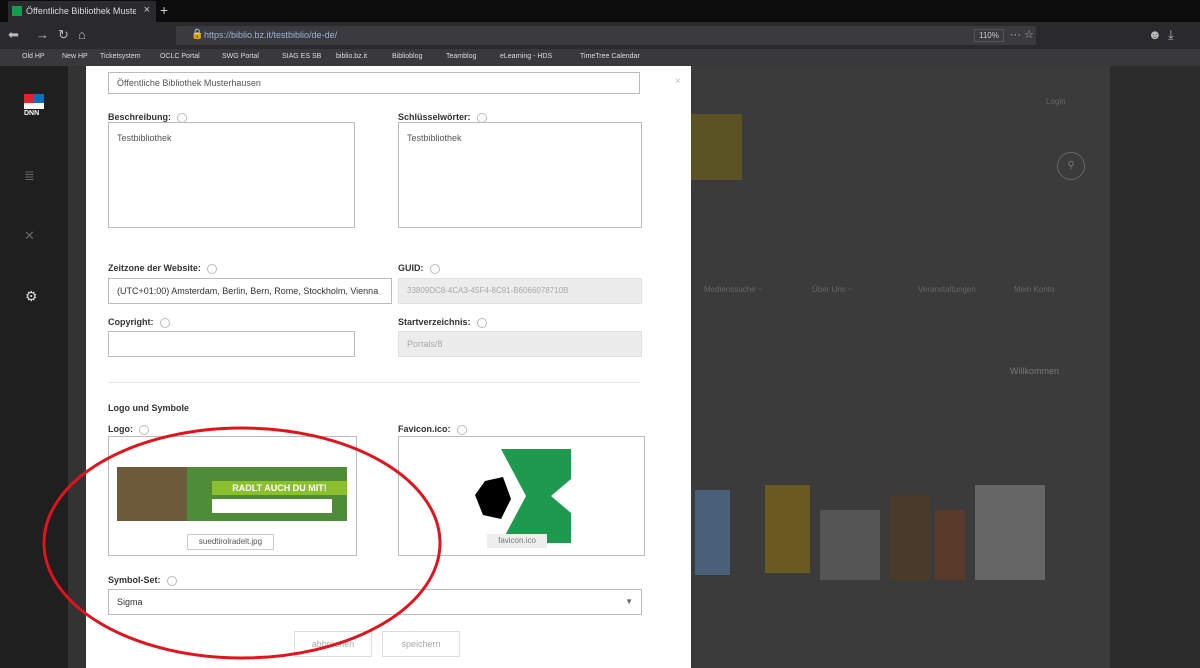 This screenshot has width=1200, height=668. What do you see at coordinates (148, 408) in the screenshot?
I see `logos-section-title: Logo und Symbole` at bounding box center [148, 408].